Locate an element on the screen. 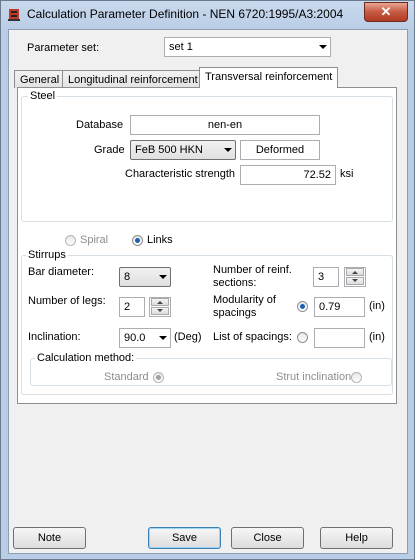 This screenshot has height=560, width=415. spiral-label: Spiral is located at coordinates (94, 240).